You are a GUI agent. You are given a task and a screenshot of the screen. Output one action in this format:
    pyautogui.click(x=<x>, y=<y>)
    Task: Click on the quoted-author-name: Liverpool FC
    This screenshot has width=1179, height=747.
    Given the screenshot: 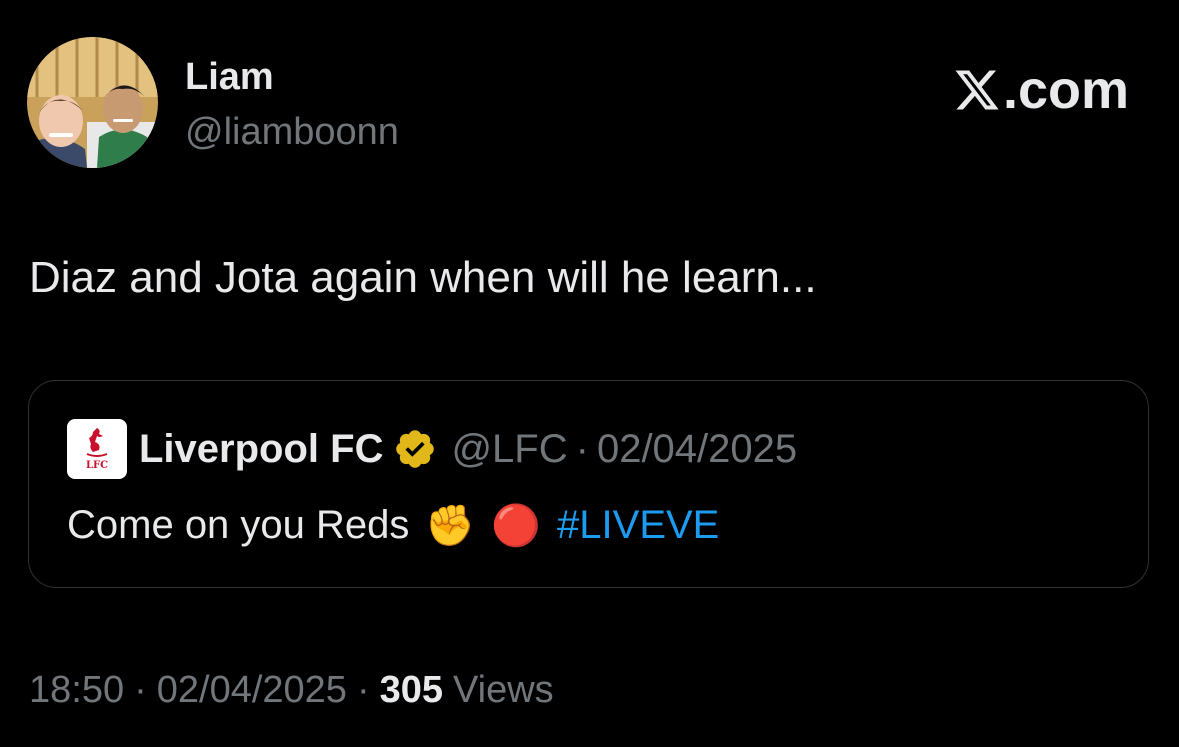 What is the action you would take?
    pyautogui.click(x=261, y=449)
    